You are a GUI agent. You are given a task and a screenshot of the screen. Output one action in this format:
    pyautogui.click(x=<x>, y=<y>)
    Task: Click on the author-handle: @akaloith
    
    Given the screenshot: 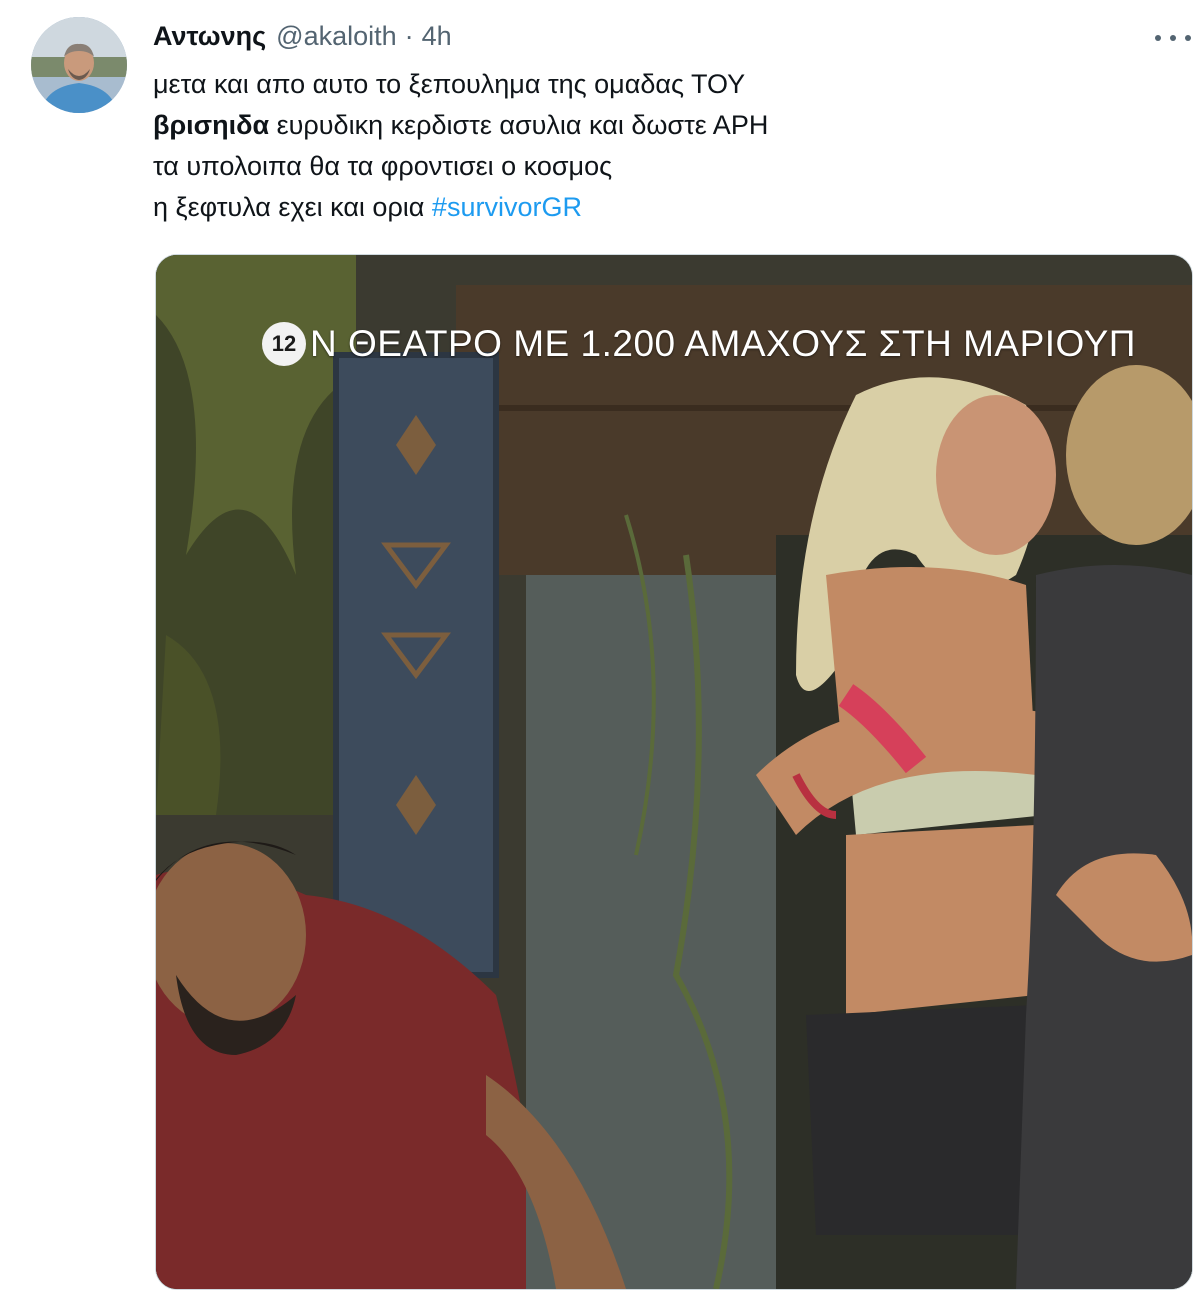 What is the action you would take?
    pyautogui.click(x=336, y=36)
    